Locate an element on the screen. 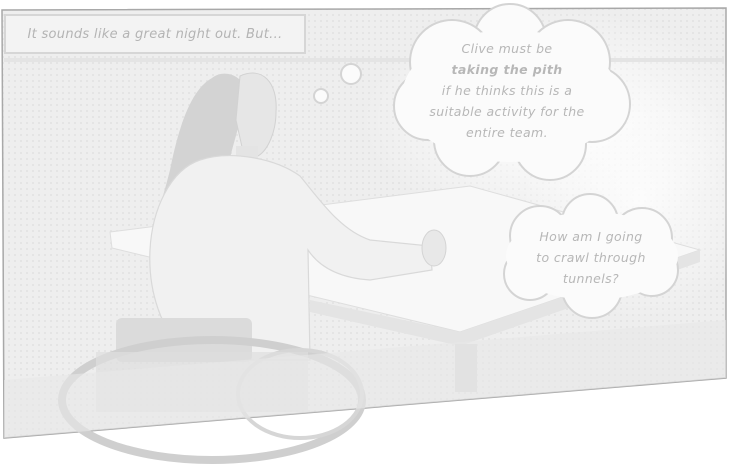 Image resolution: width=730 pixels, height=466 pixels. bubble2-line3: tunnels? is located at coordinates (591, 278).